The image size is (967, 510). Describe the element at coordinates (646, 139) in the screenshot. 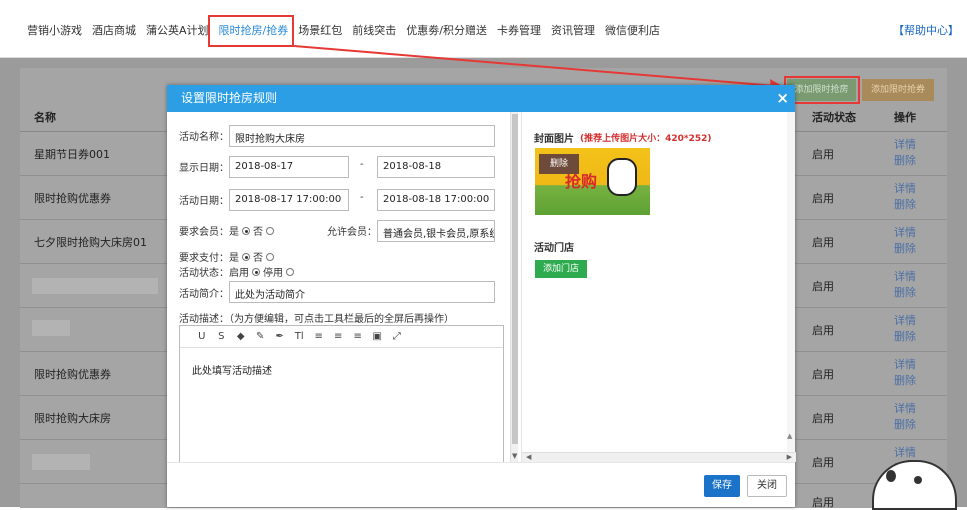

I see `cover-size-hint: (推荐上传图片大小：420*252)` at that location.